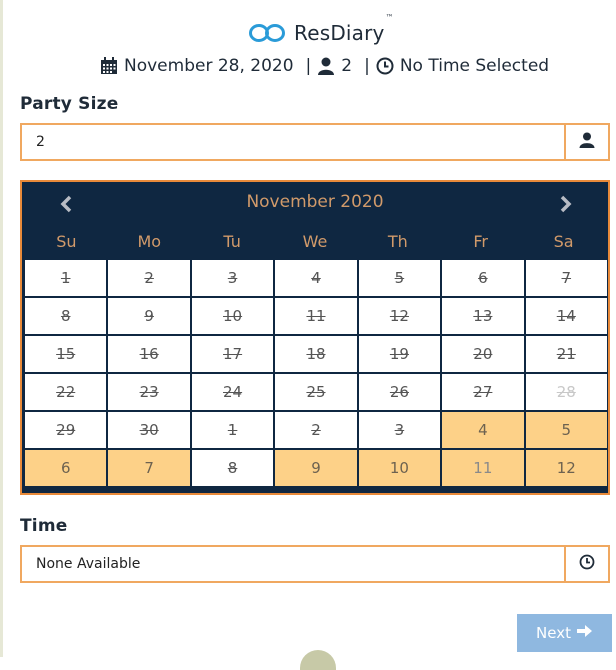 This screenshot has height=670, width=616. What do you see at coordinates (149, 241) in the screenshot?
I see `weekday-label: Mo` at bounding box center [149, 241].